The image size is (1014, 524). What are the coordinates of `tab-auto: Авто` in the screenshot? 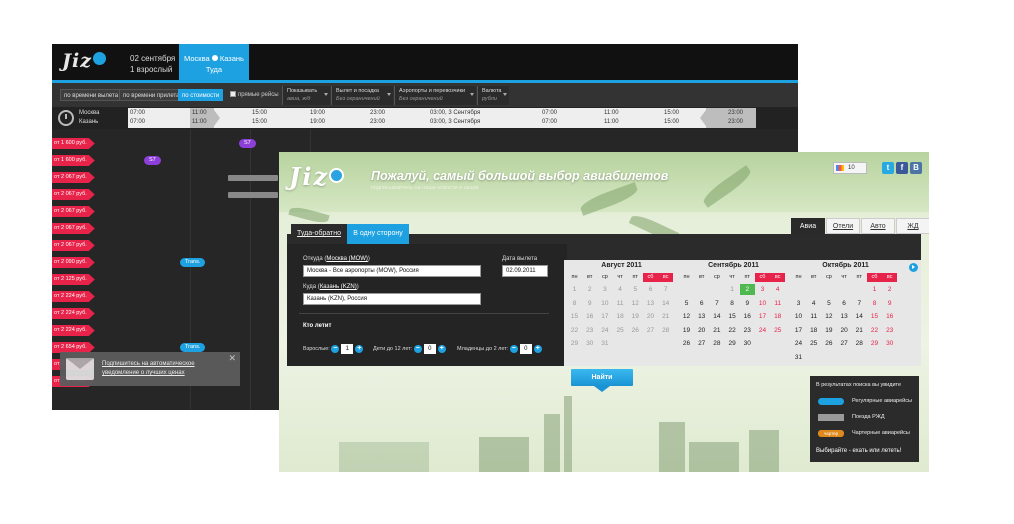 It's located at (878, 226).